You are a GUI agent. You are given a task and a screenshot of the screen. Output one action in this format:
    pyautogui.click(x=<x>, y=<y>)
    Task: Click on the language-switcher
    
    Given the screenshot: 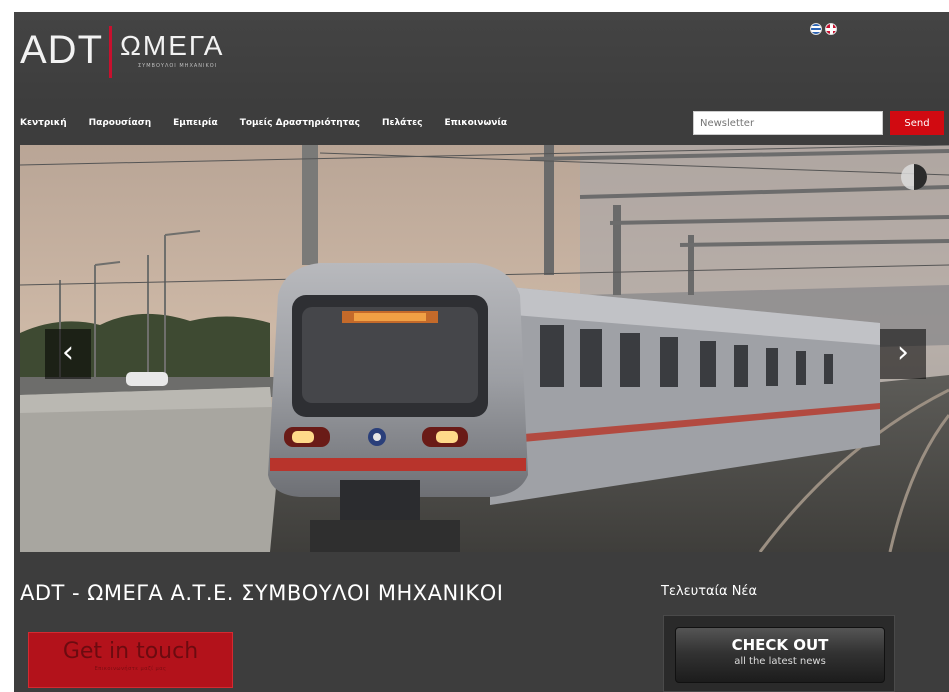 What is the action you would take?
    pyautogui.click(x=823, y=29)
    